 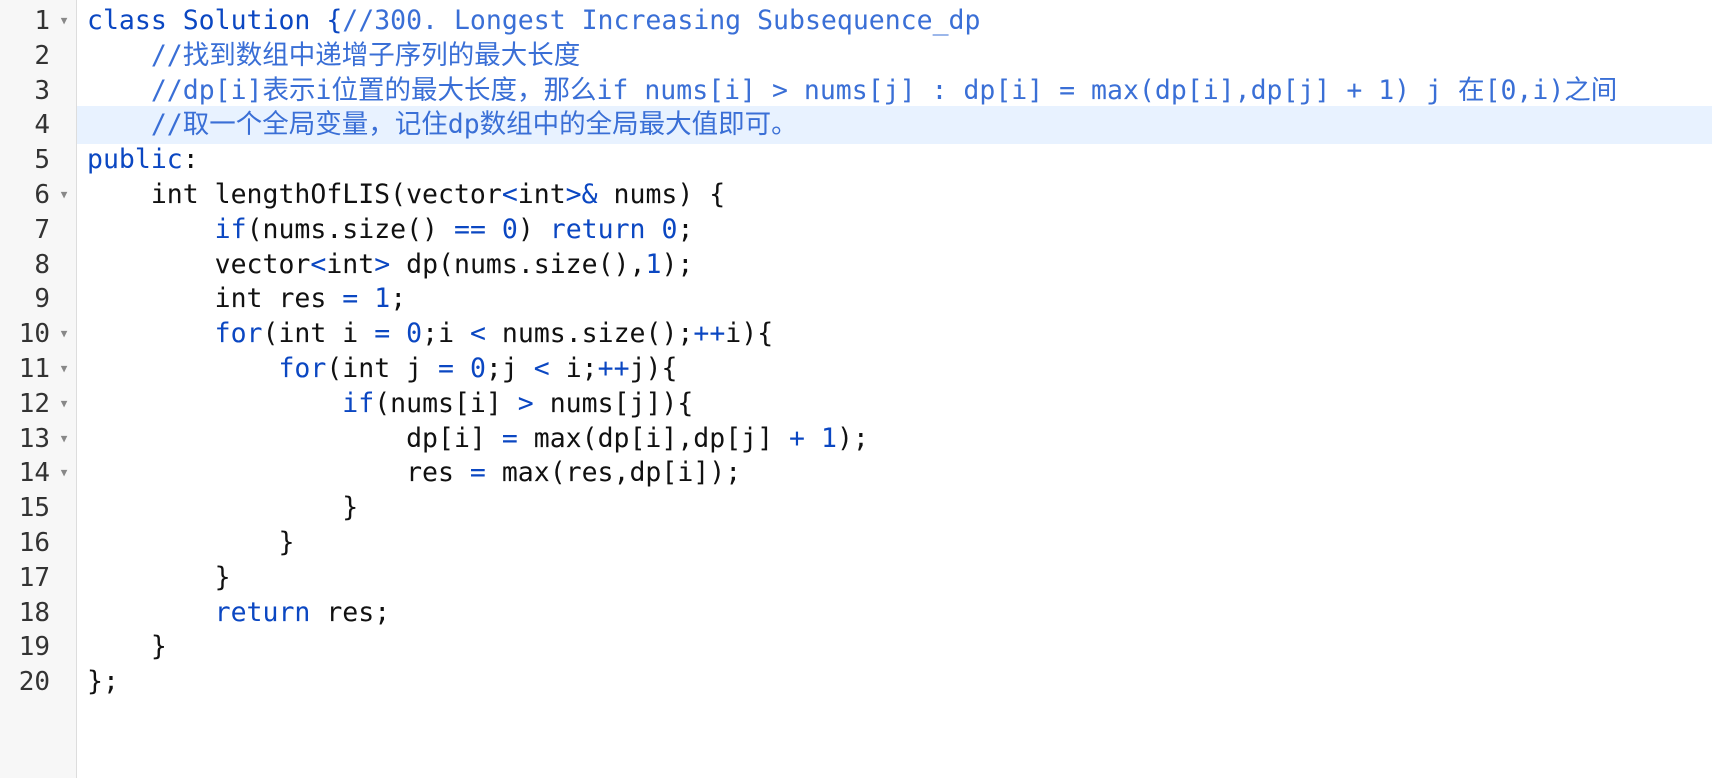 What do you see at coordinates (856, 299) in the screenshot?
I see `code-line: 9 int res = 1;` at bounding box center [856, 299].